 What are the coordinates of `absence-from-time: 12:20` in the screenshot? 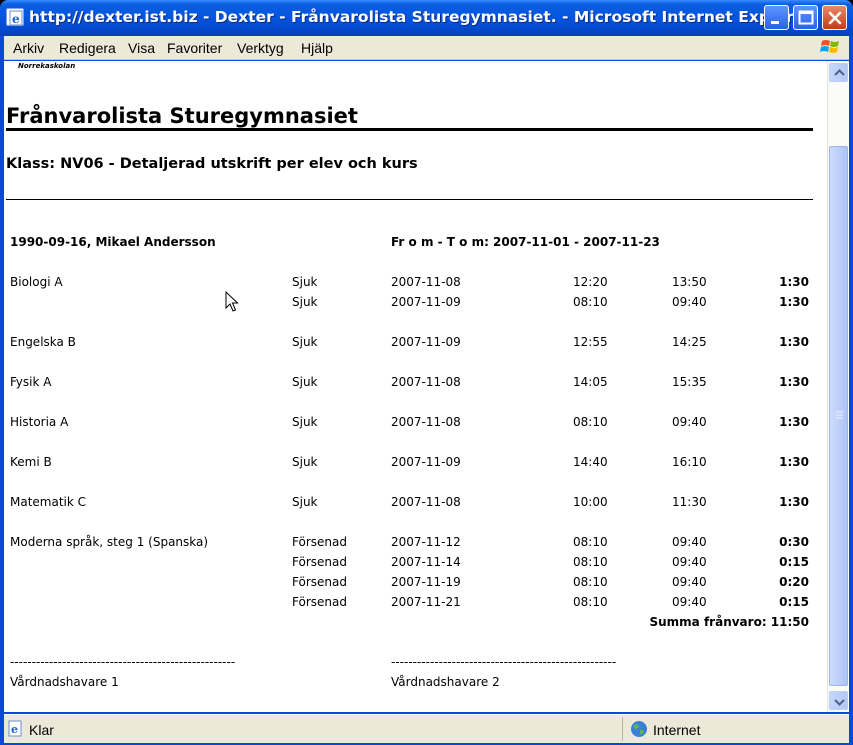 It's located at (590, 282).